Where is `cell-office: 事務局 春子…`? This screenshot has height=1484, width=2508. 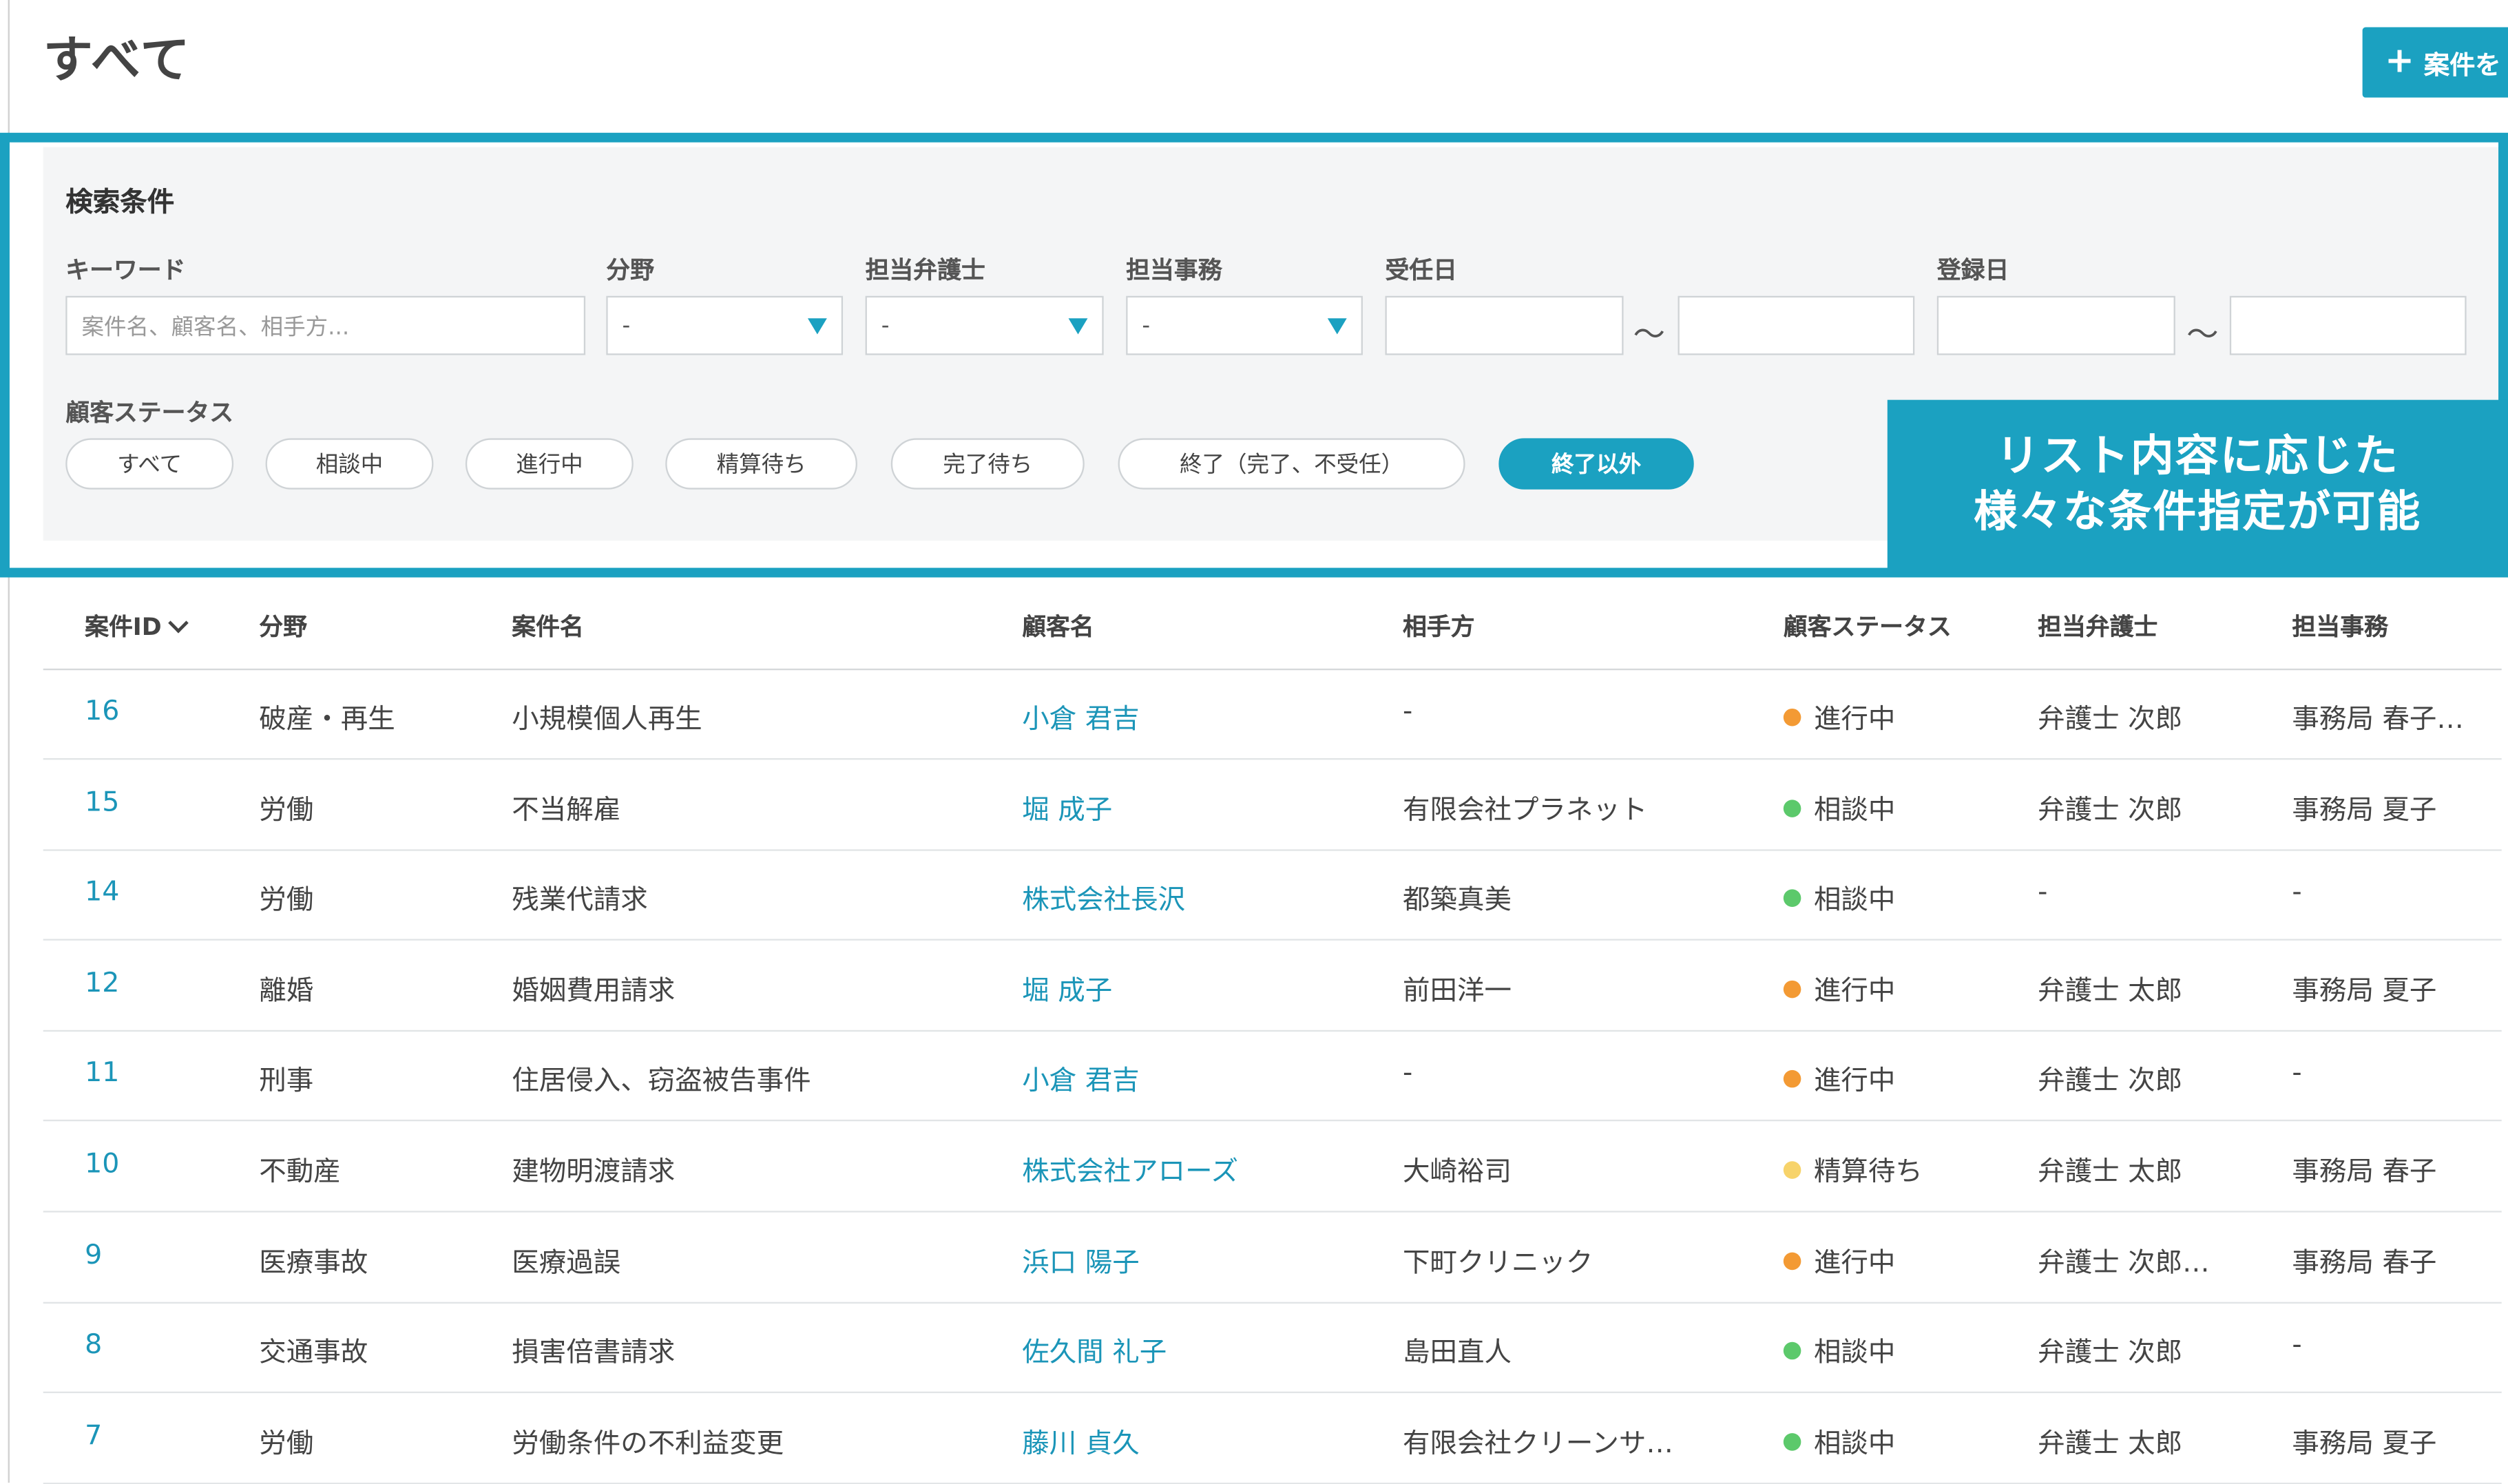 cell-office: 事務局 春子… is located at coordinates (2377, 715).